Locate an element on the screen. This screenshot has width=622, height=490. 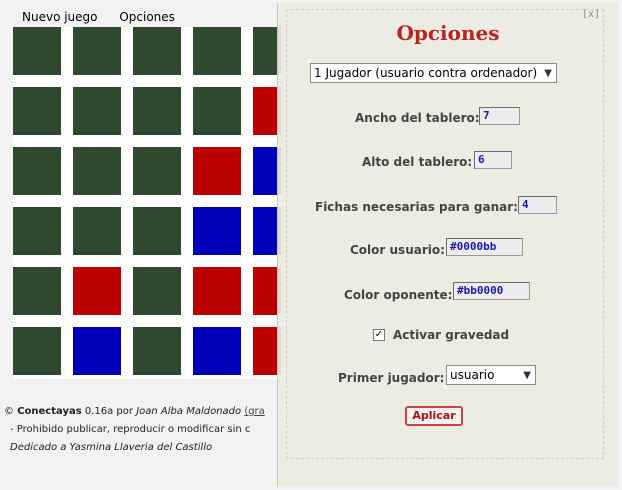
copyright-symbol: © is located at coordinates (9, 411).